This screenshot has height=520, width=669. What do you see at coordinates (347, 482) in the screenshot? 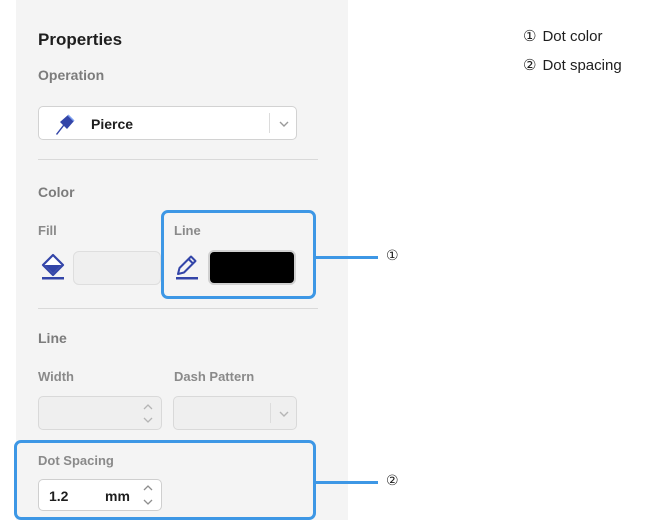
I see `dot-spacing-leader-line` at bounding box center [347, 482].